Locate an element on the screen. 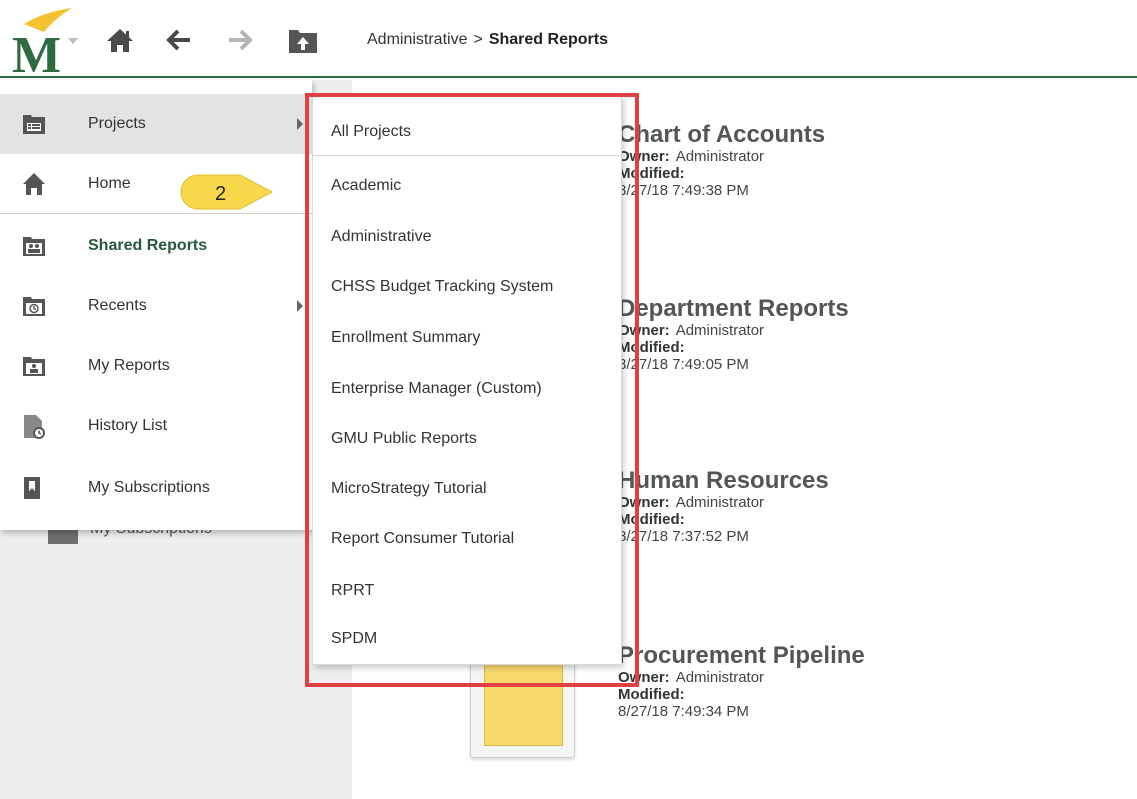  step-callout: 2 is located at coordinates (226, 192).